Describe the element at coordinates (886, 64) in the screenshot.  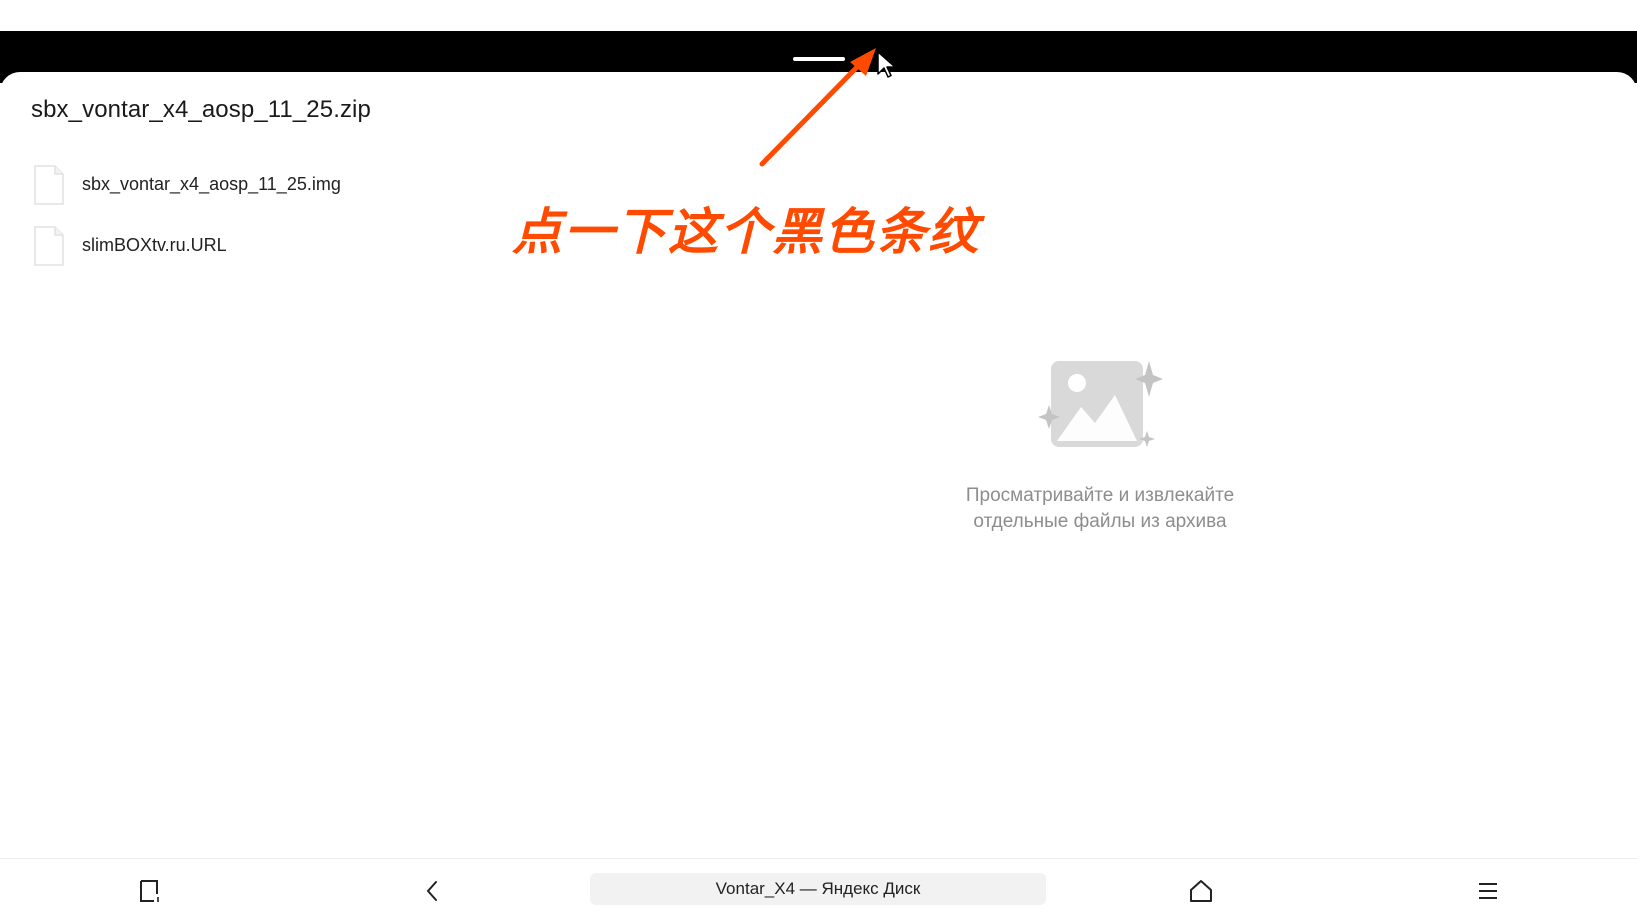
I see `mouse-cursor-icon` at that location.